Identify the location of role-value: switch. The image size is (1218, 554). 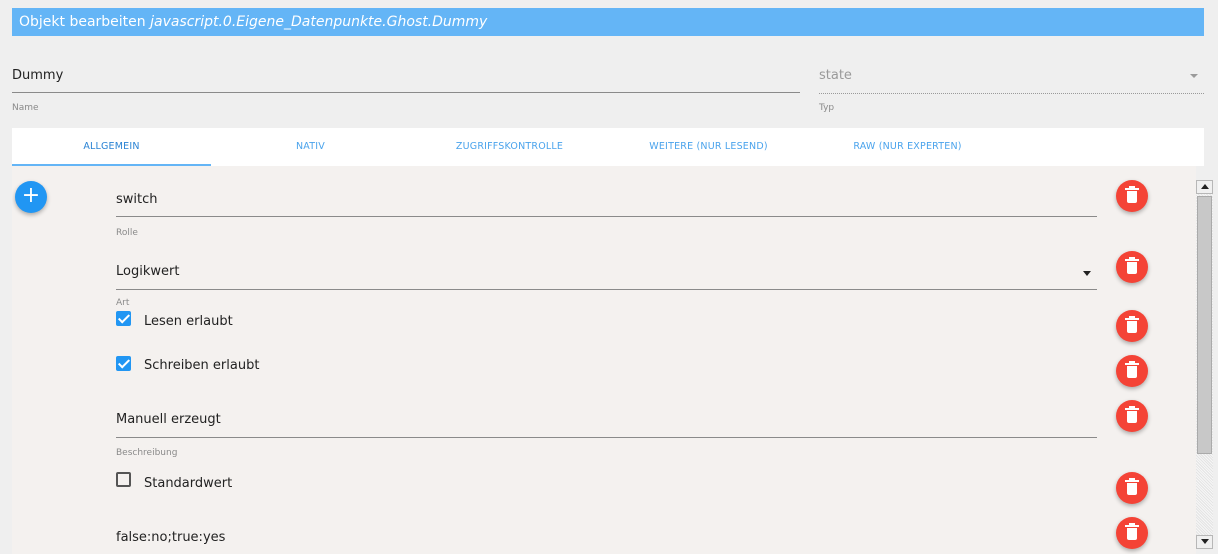
(137, 199).